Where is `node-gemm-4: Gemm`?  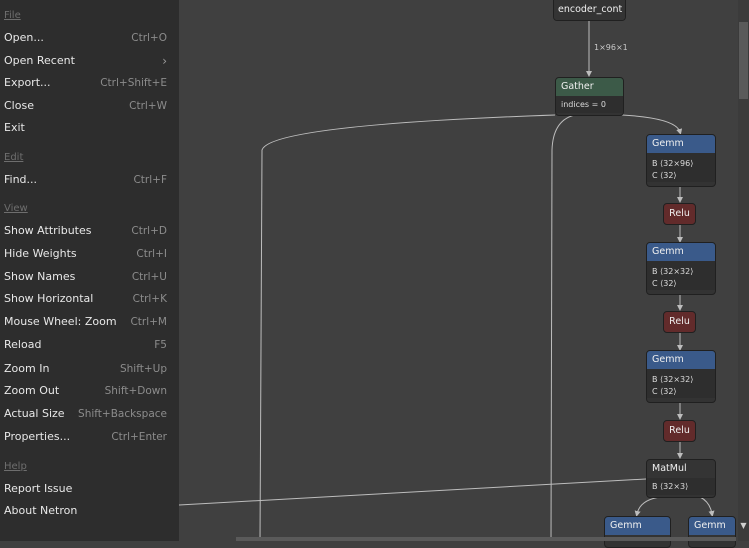
node-gemm-4: Gemm is located at coordinates (637, 532).